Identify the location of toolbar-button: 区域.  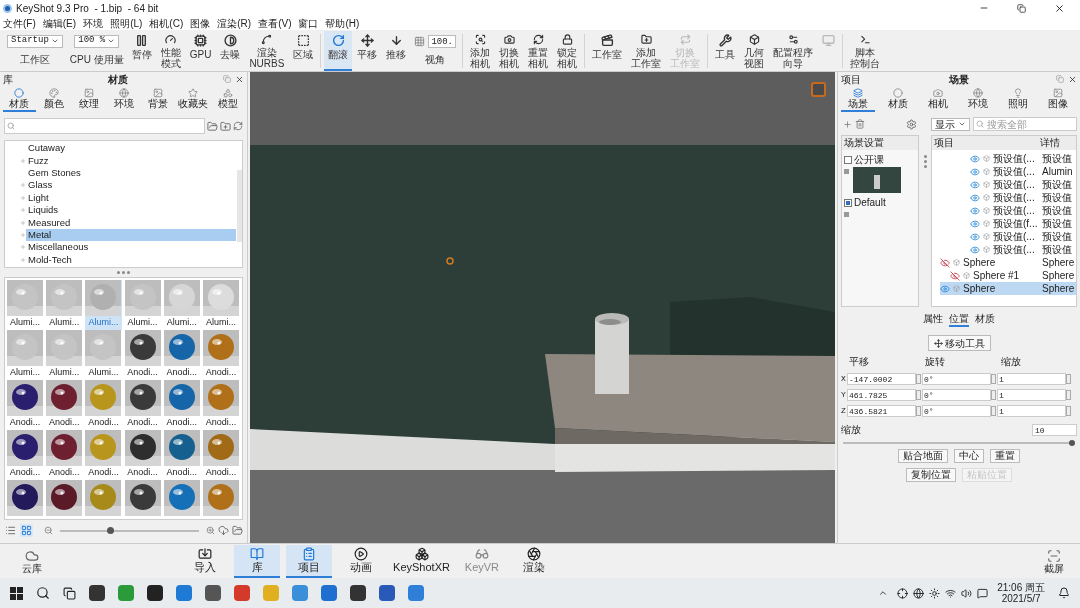
(303, 50).